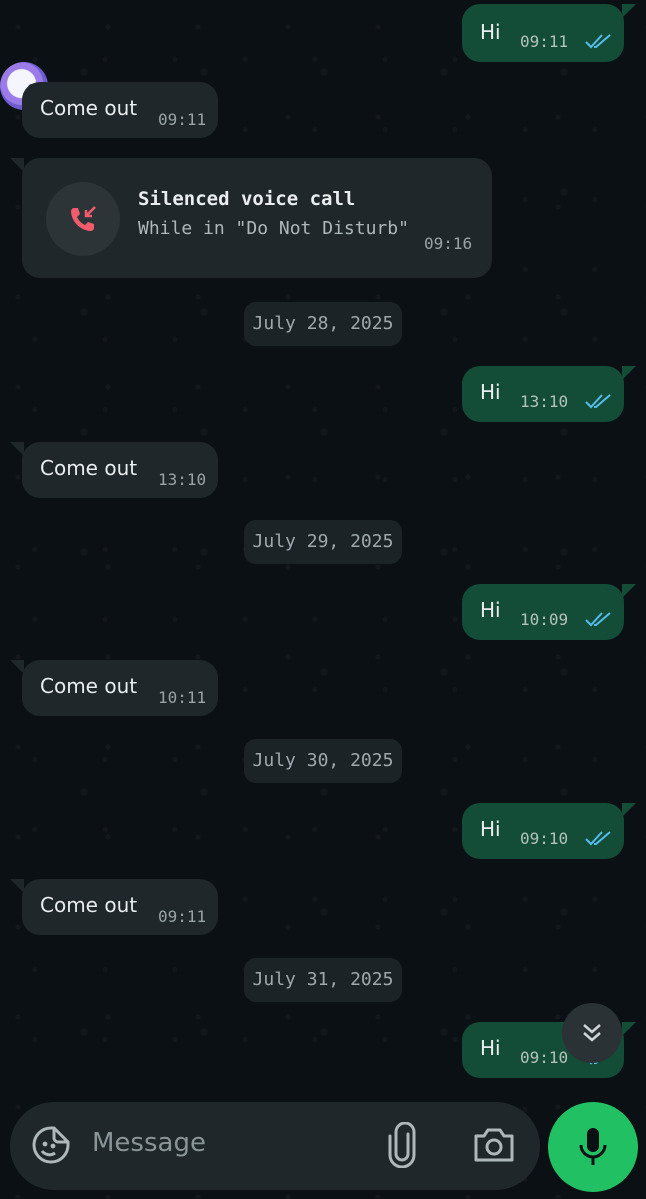 This screenshot has width=646, height=1199. Describe the element at coordinates (247, 199) in the screenshot. I see `call-title: Silenced voice call` at that location.